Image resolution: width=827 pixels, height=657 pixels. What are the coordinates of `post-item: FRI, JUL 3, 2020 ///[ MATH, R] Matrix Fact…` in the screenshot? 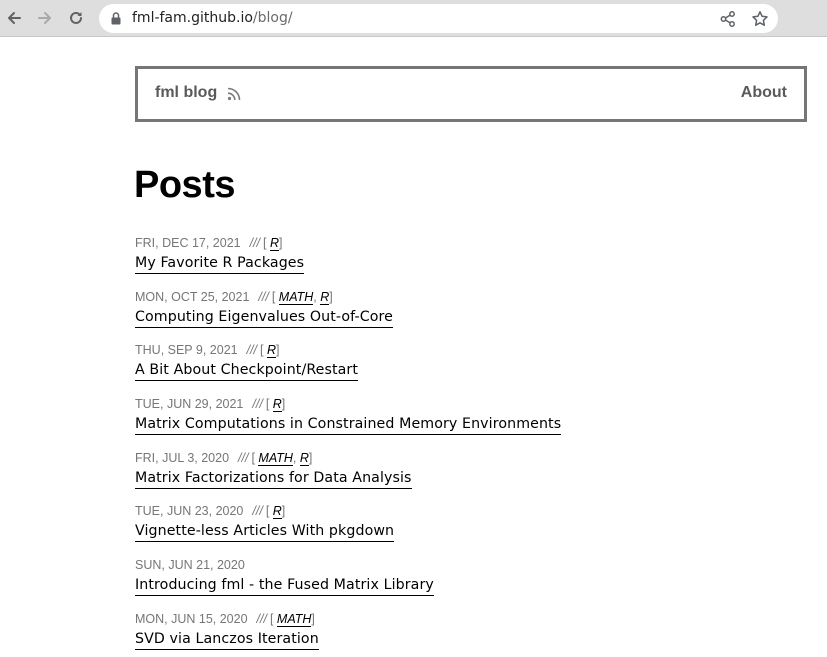 It's located at (465, 477).